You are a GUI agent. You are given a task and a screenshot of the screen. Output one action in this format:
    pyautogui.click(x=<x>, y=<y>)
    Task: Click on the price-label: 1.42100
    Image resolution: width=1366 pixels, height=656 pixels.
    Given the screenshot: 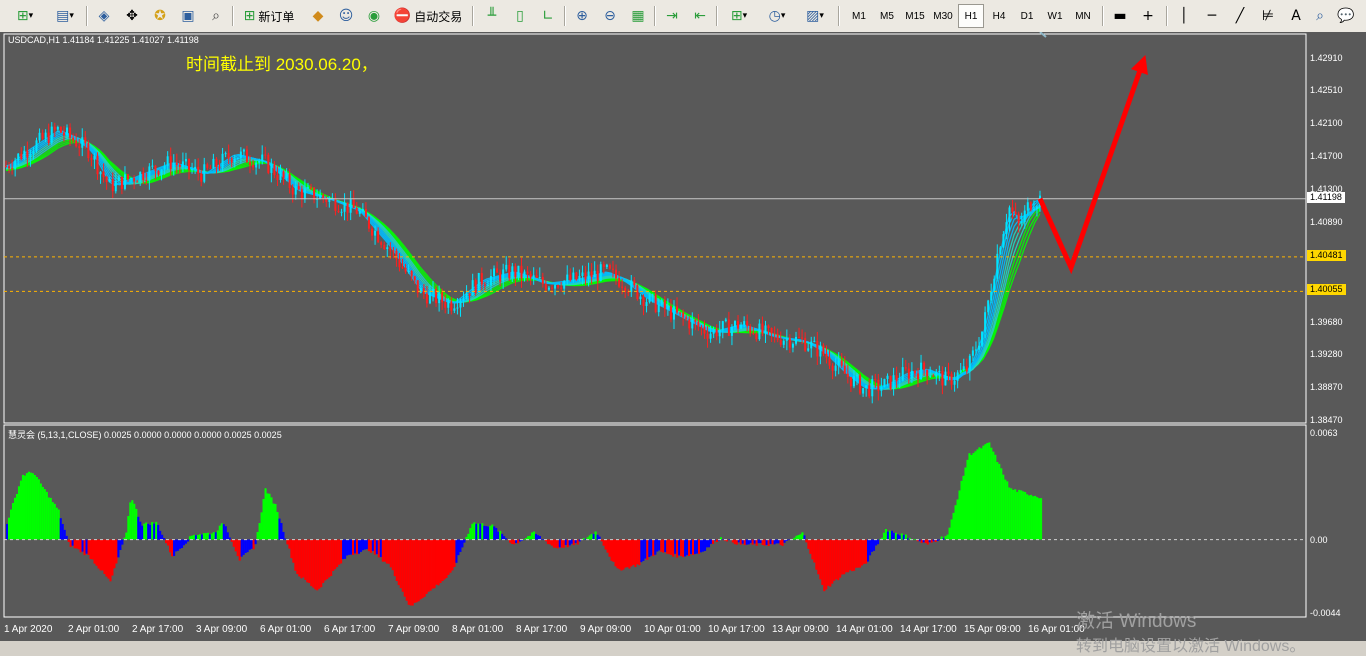 What is the action you would take?
    pyautogui.click(x=1326, y=123)
    